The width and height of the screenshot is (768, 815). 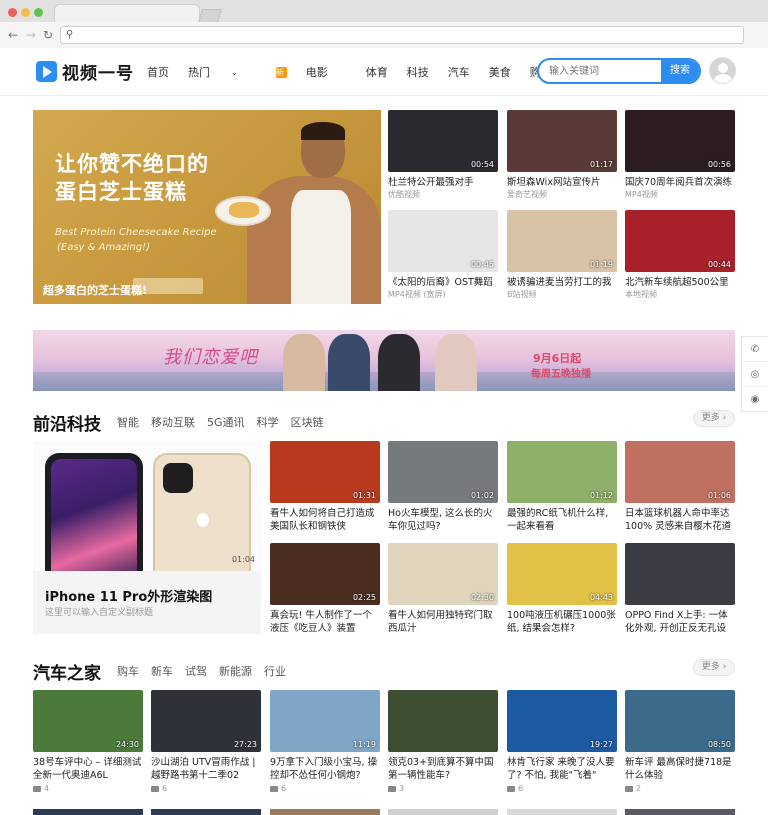 I want to click on search-input, so click(x=604, y=71).